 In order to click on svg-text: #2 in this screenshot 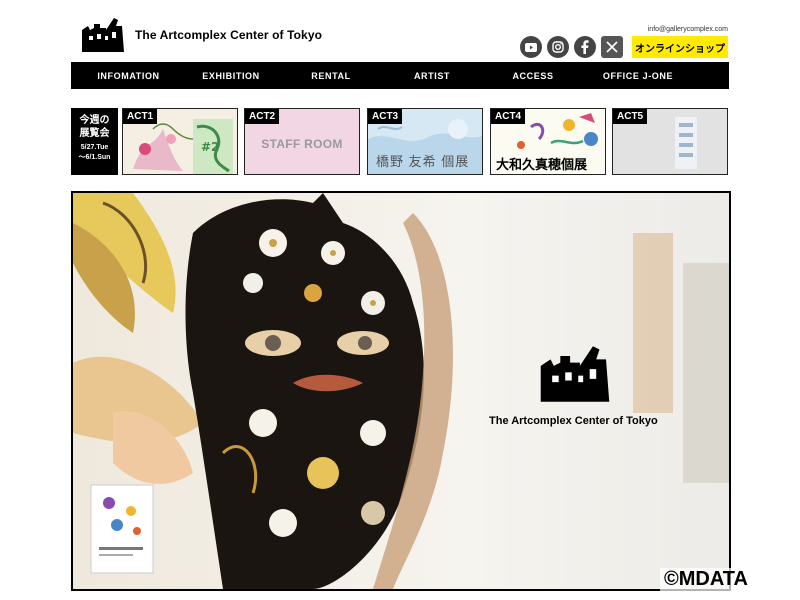, I will do `click(210, 147)`.